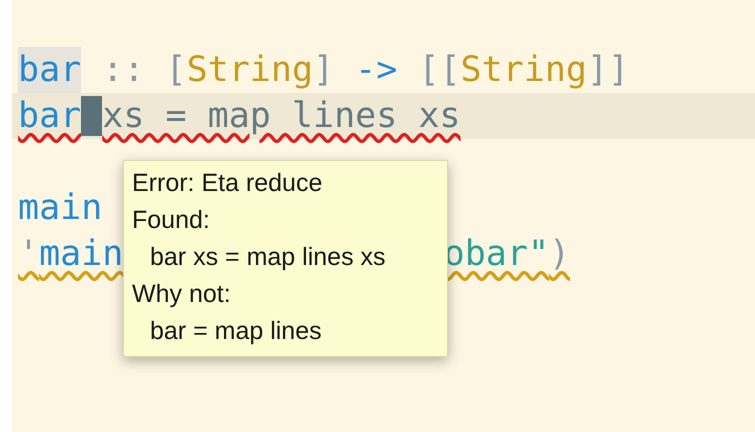  What do you see at coordinates (171, 220) in the screenshot?
I see `tooltip-text: Found:` at bounding box center [171, 220].